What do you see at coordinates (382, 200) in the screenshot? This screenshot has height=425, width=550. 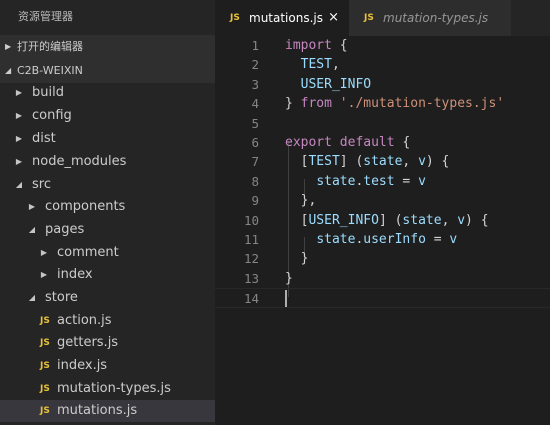 I see `code-line: 9 },` at bounding box center [382, 200].